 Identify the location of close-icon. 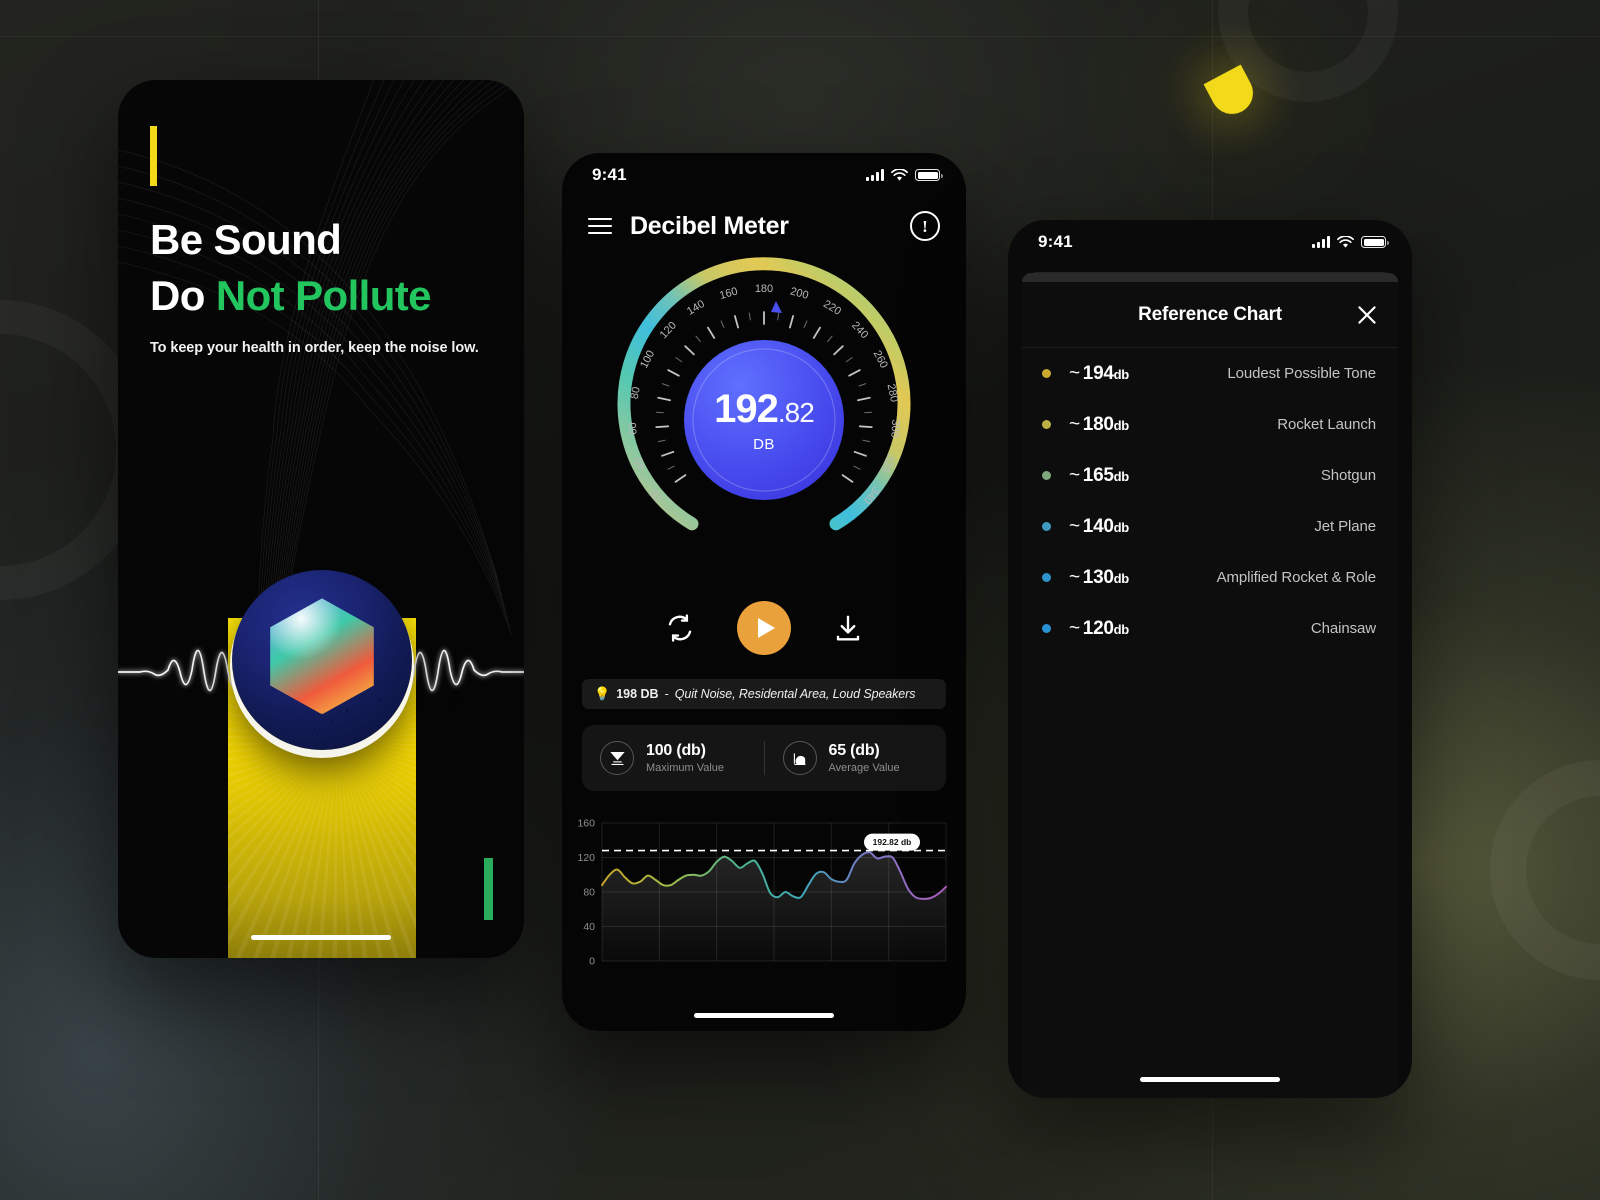
(1367, 315).